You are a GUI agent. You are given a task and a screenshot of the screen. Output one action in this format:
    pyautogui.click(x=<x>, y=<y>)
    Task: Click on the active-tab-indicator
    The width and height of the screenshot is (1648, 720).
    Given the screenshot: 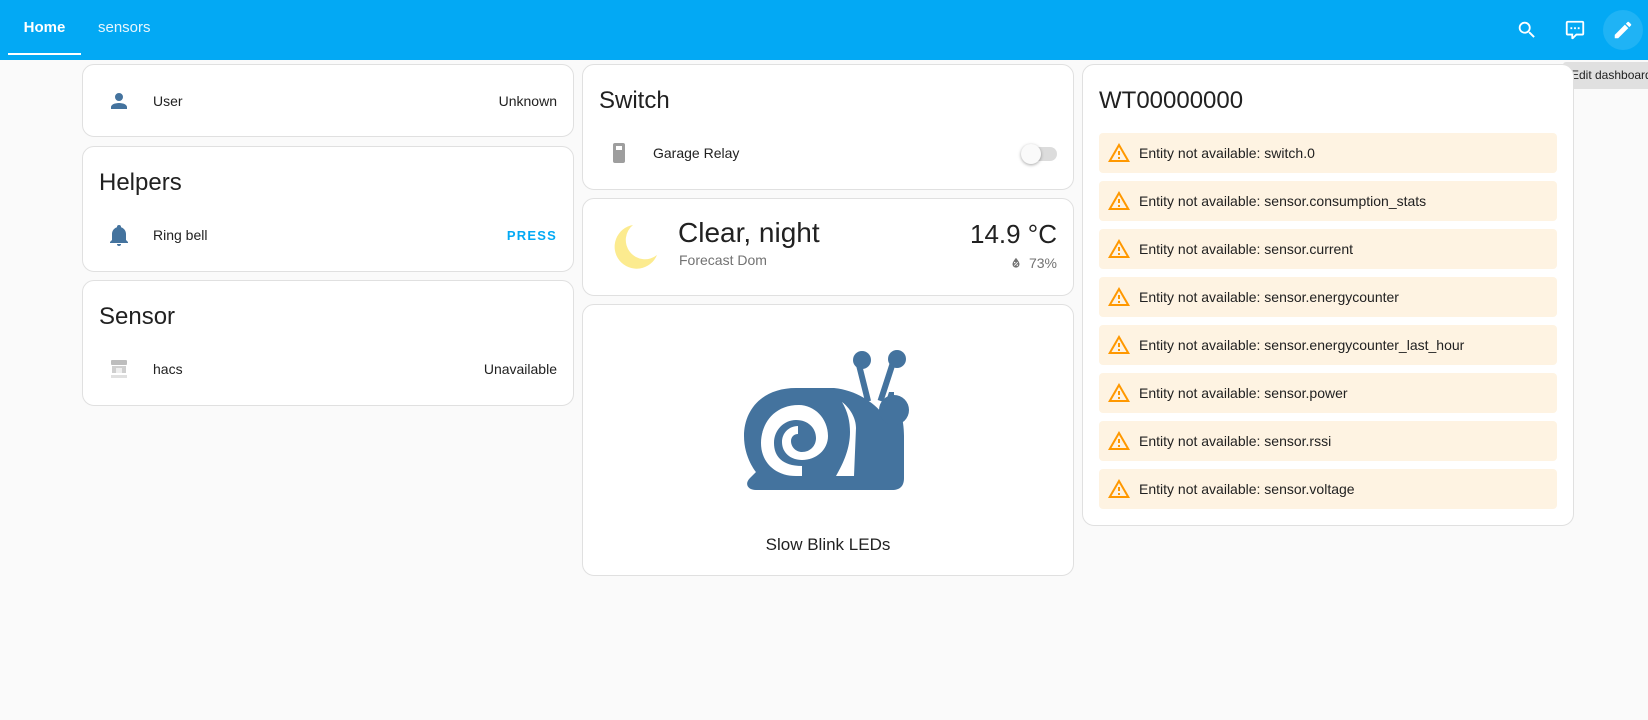 What is the action you would take?
    pyautogui.click(x=44, y=54)
    